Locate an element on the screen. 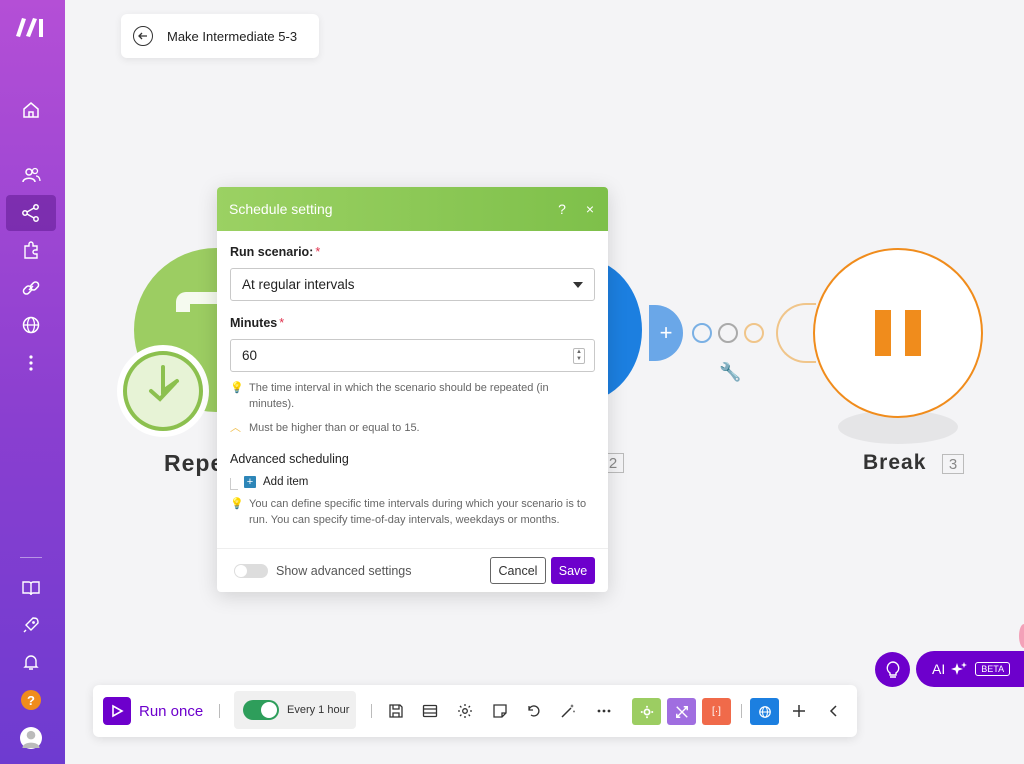 The image size is (1024, 764). rocket-icon is located at coordinates (31, 625).